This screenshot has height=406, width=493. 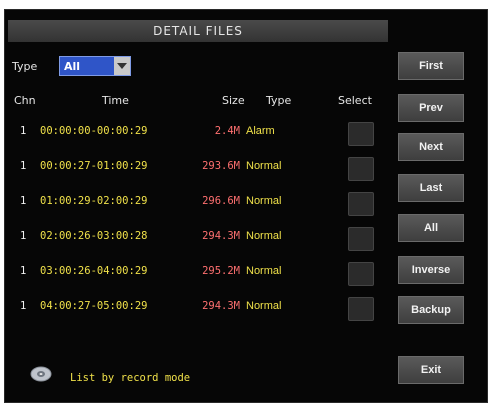 What do you see at coordinates (431, 228) in the screenshot?
I see `select-all-button: All` at bounding box center [431, 228].